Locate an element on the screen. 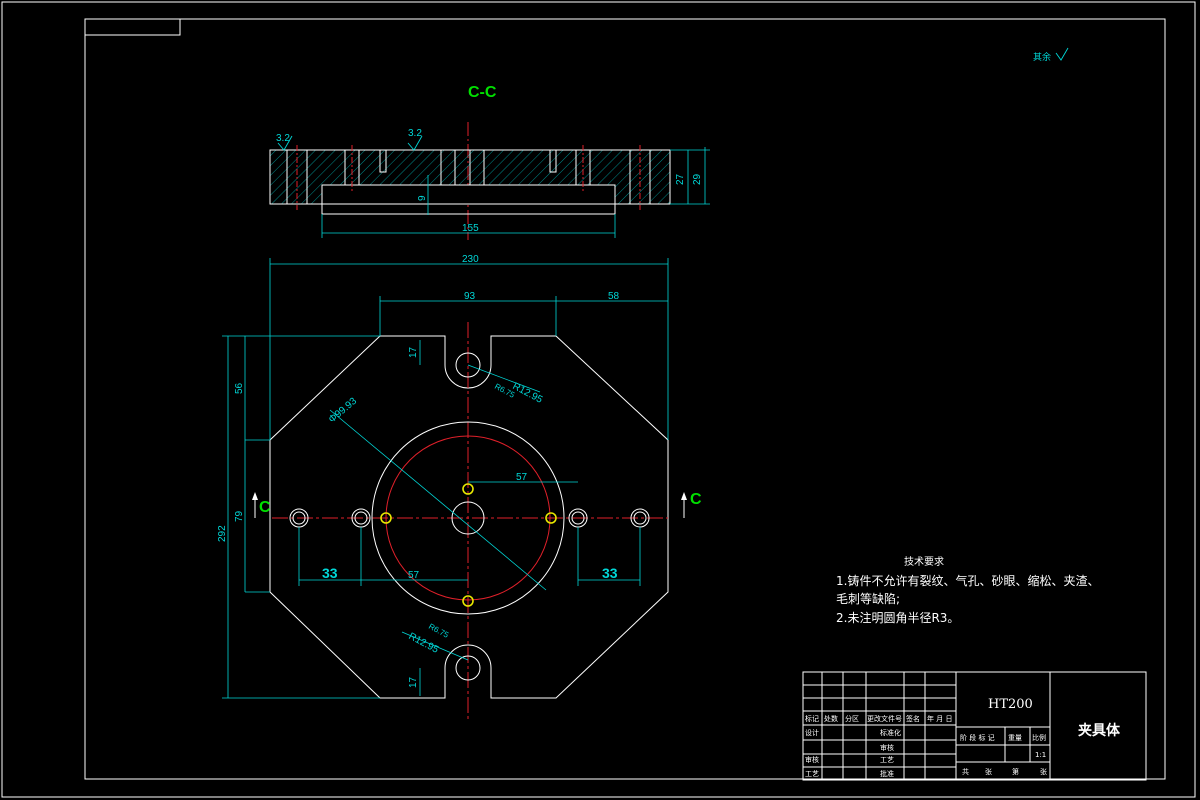 Image resolution: width=1200 pixels, height=800 pixels. svg-text: 93 is located at coordinates (470, 296).